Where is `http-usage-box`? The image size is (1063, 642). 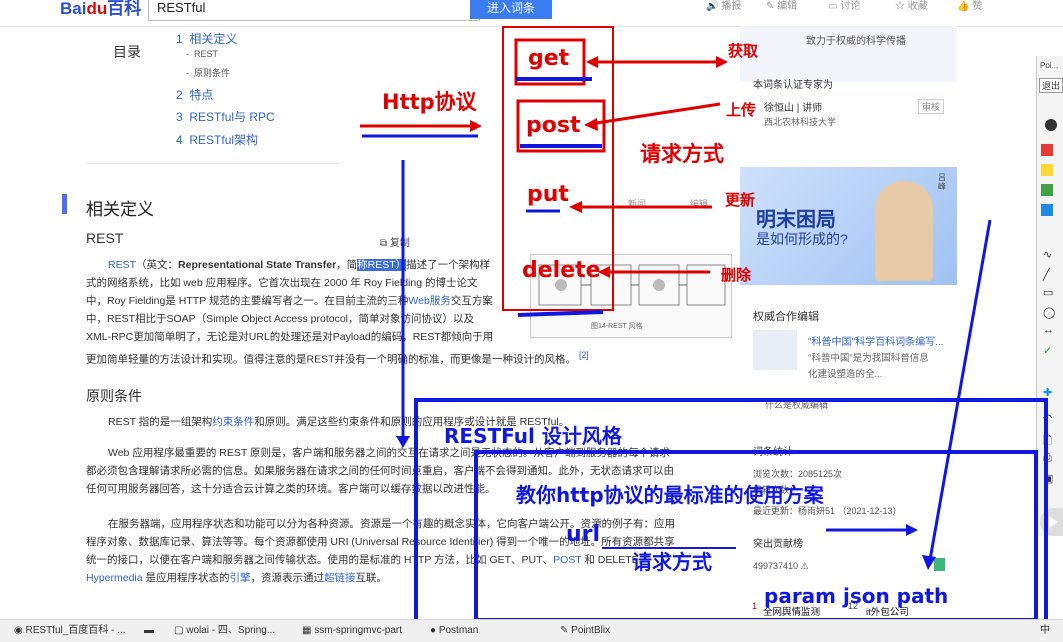 http-usage-box is located at coordinates (756, 536).